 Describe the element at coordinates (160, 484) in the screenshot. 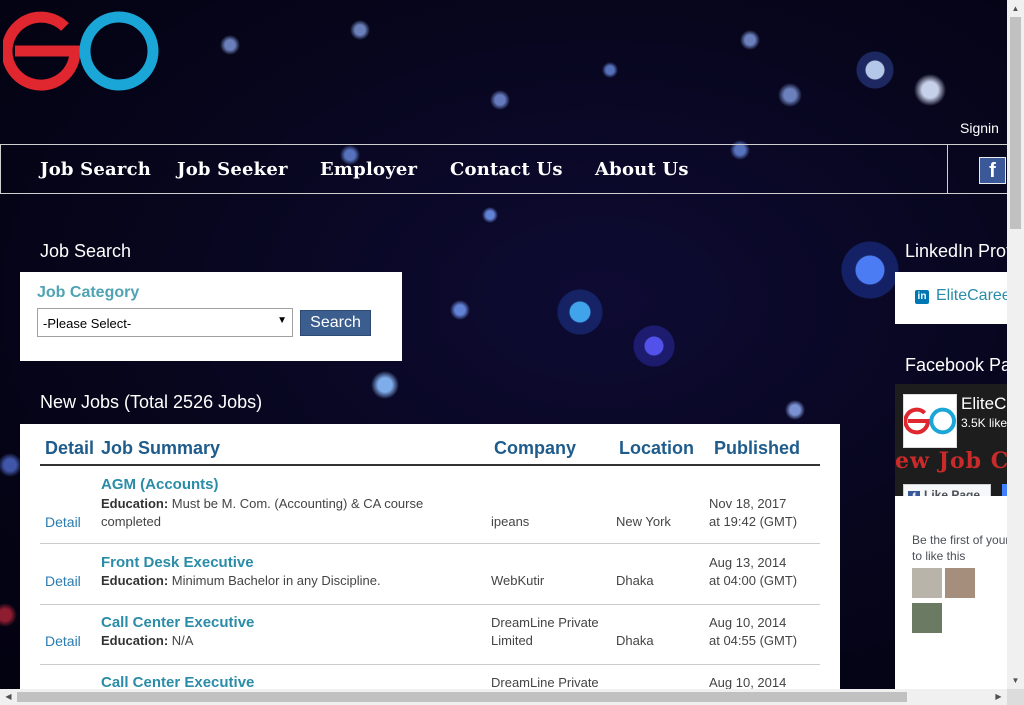

I see `job-title-link: AGM (Accounts)` at that location.